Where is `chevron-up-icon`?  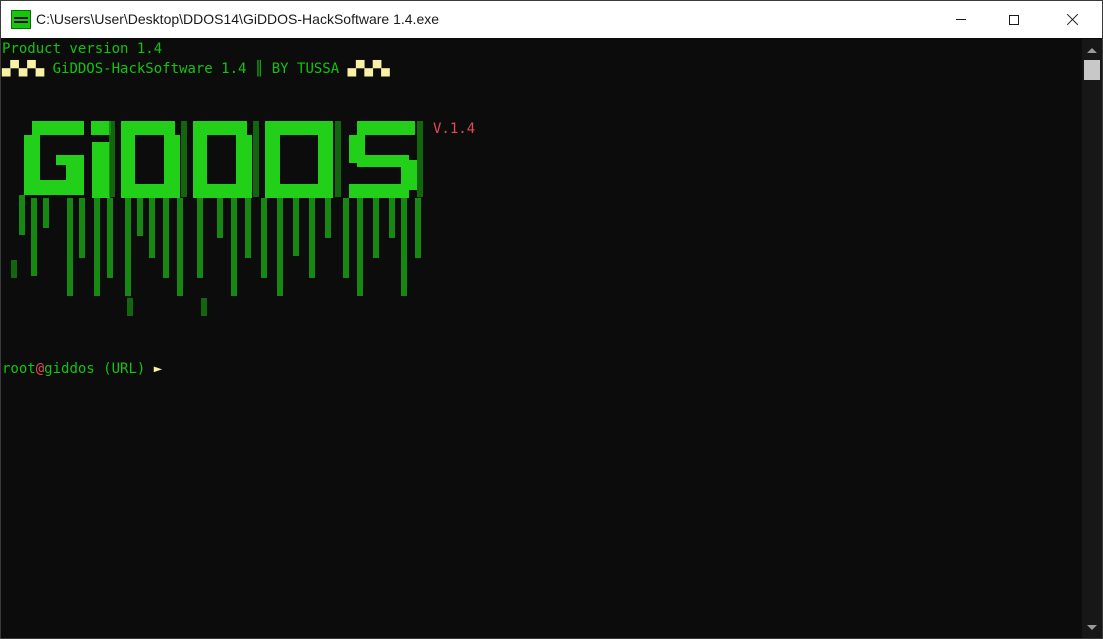
chevron-up-icon is located at coordinates (1092, 50).